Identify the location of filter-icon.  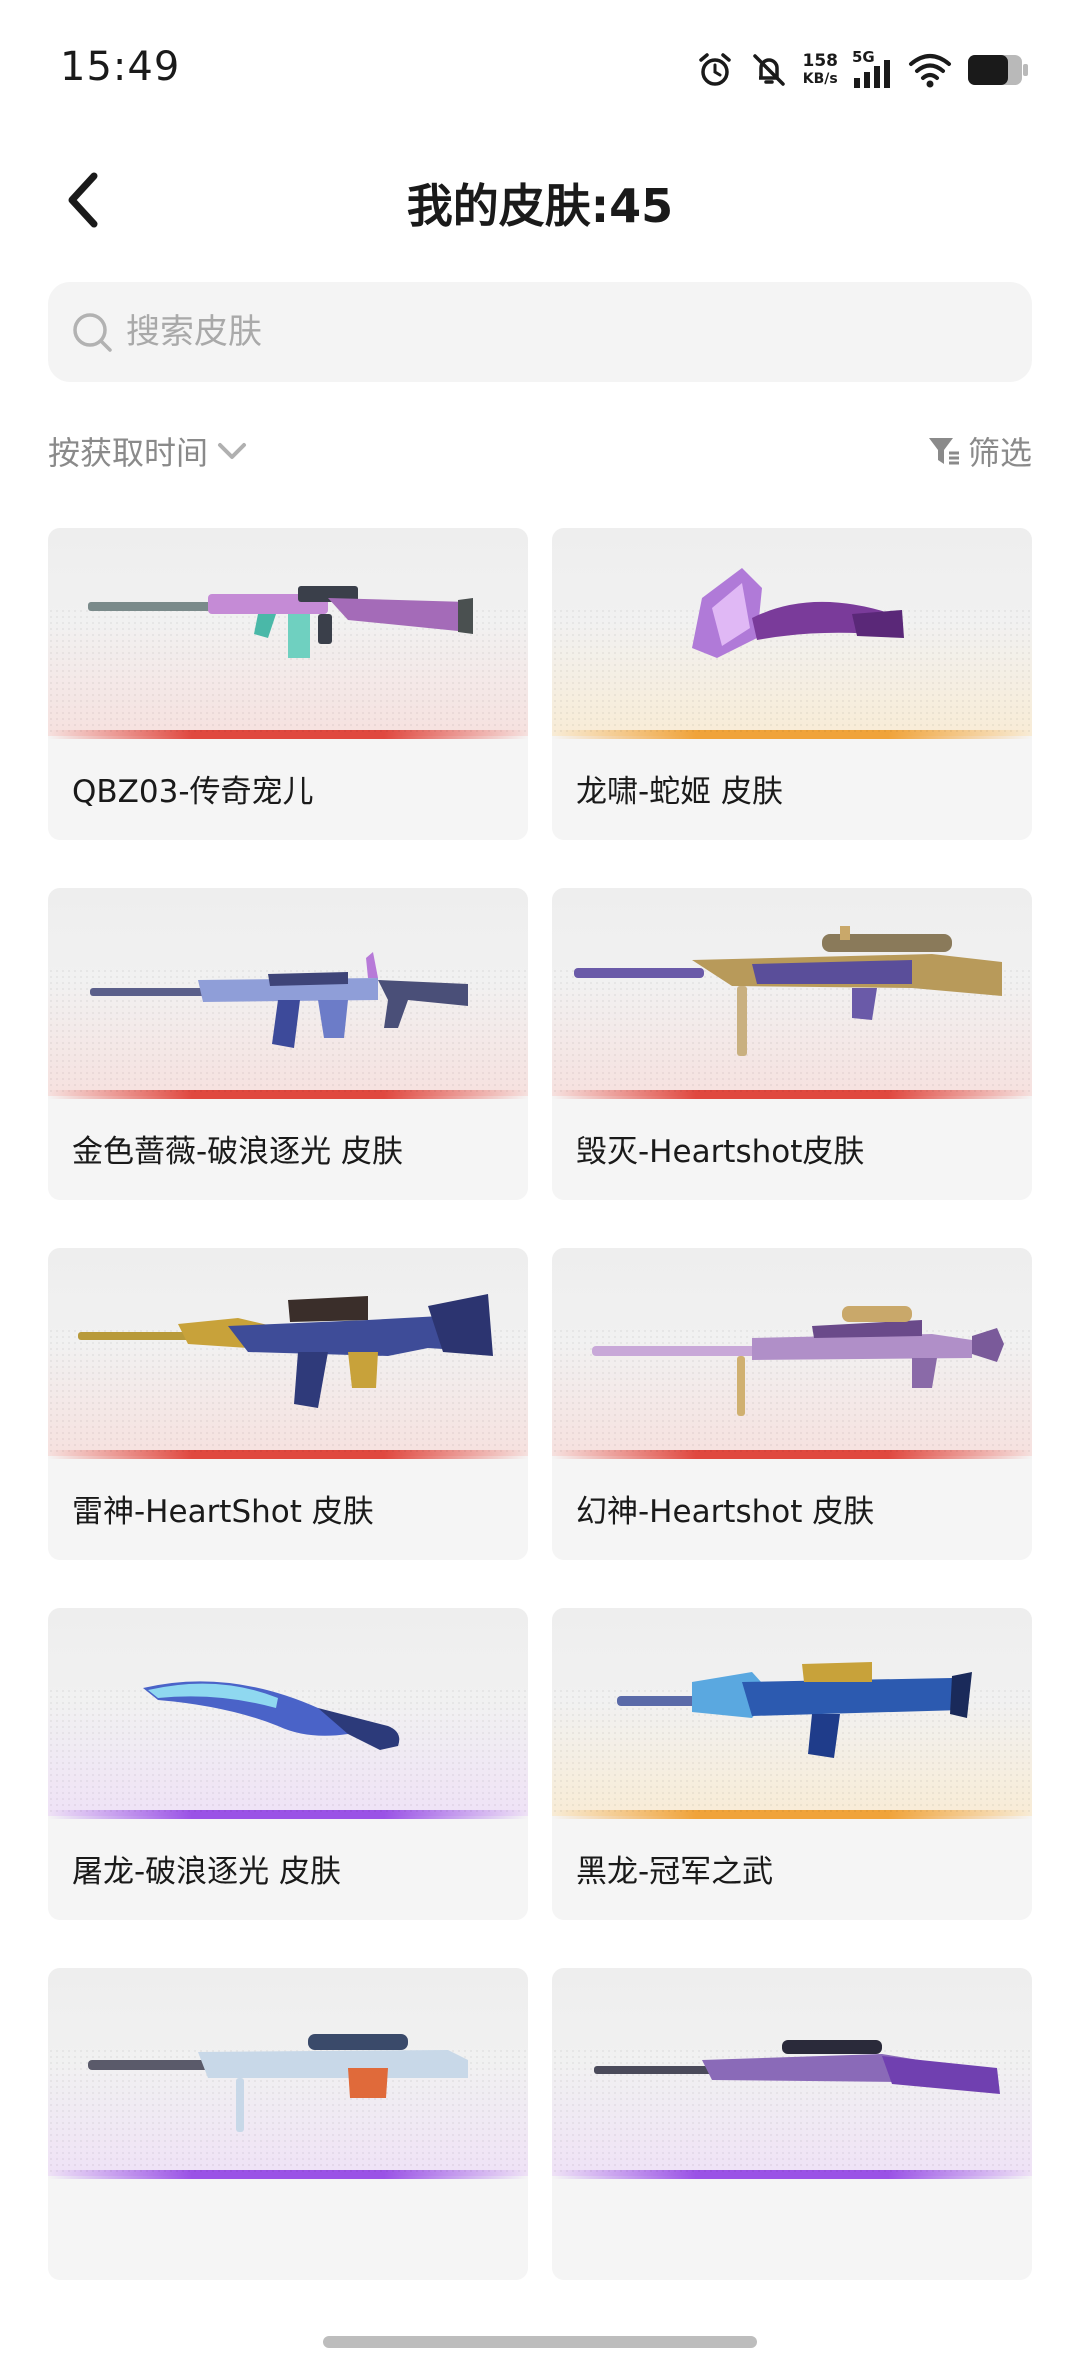
(943, 451).